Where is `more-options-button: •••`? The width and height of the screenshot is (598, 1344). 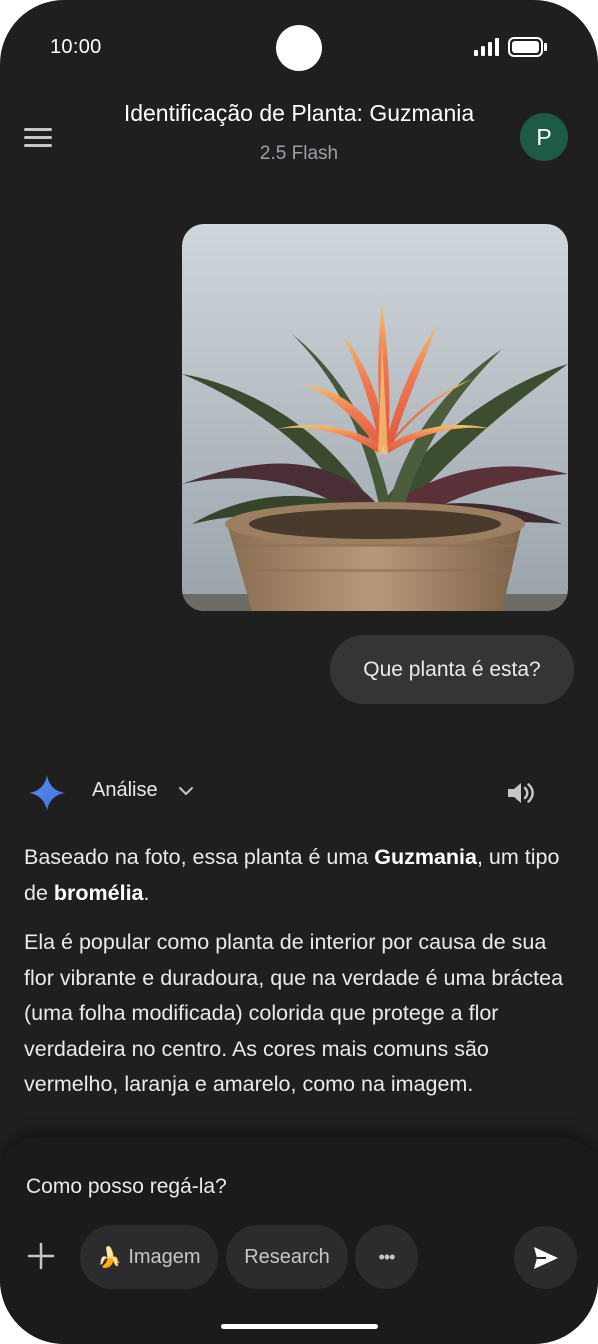 more-options-button: ••• is located at coordinates (386, 1257).